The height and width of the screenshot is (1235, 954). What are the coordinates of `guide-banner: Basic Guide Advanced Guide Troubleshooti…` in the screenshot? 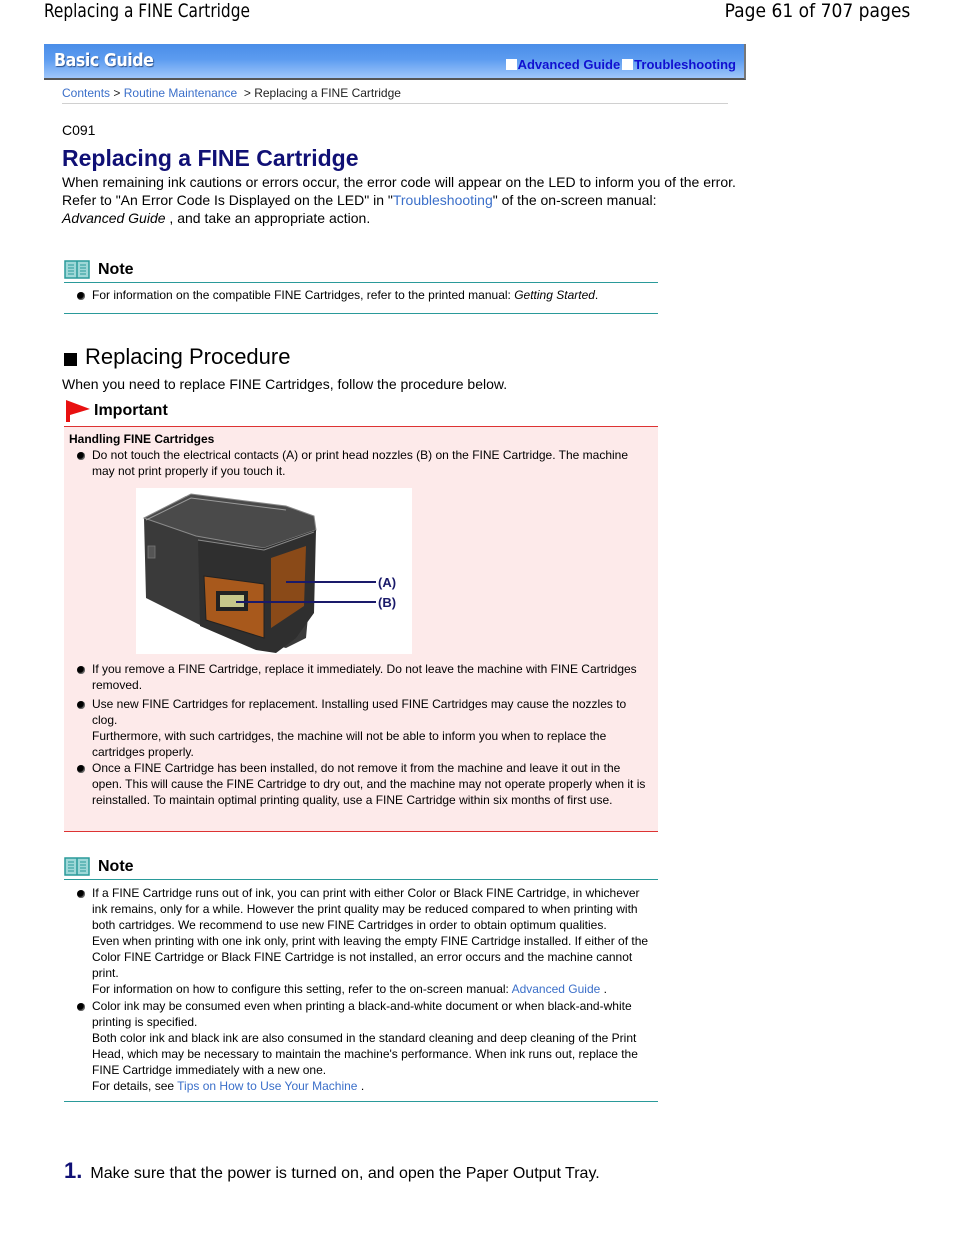 It's located at (395, 62).